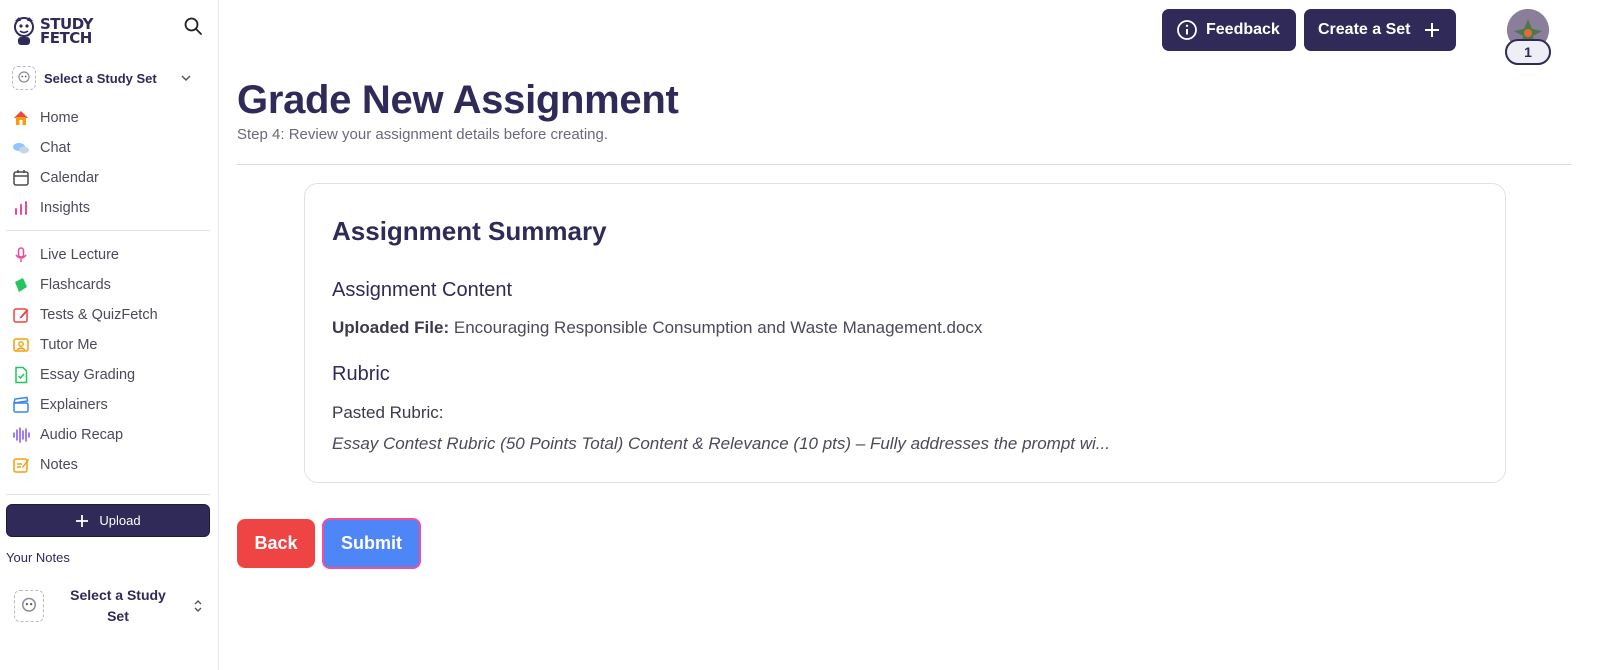 The image size is (1600, 670). I want to click on study-set-select: Select a Study Set, so click(102, 78).